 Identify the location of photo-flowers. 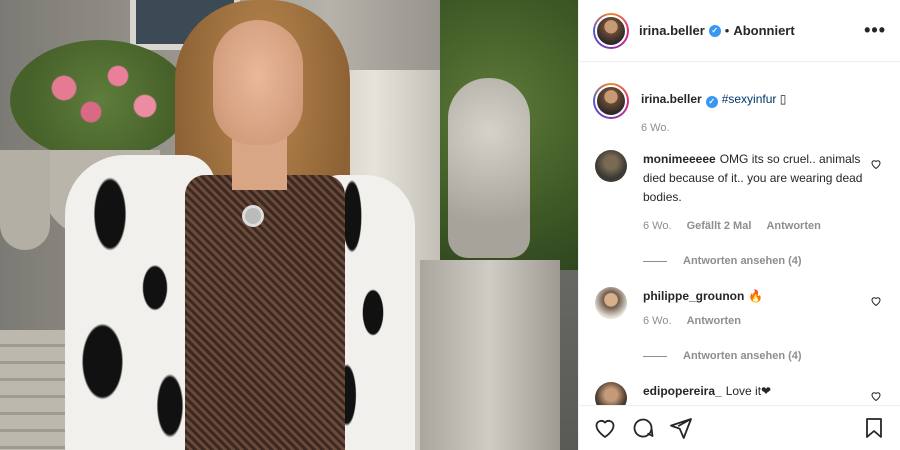
(100, 100).